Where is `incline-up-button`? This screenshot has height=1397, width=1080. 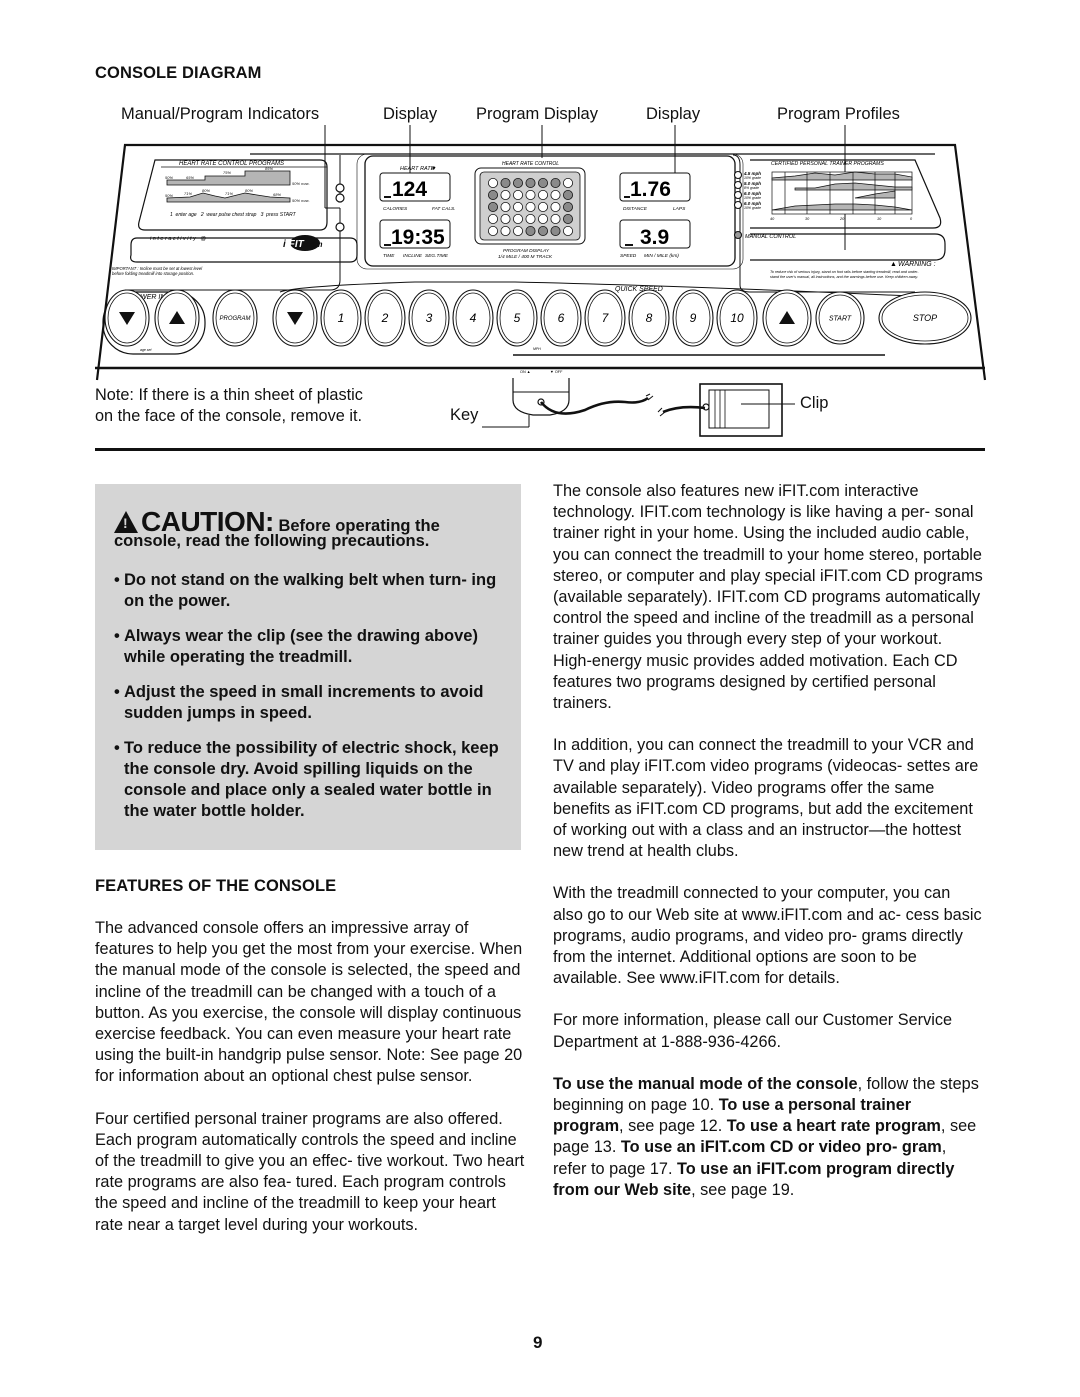
incline-up-button is located at coordinates (177, 318).